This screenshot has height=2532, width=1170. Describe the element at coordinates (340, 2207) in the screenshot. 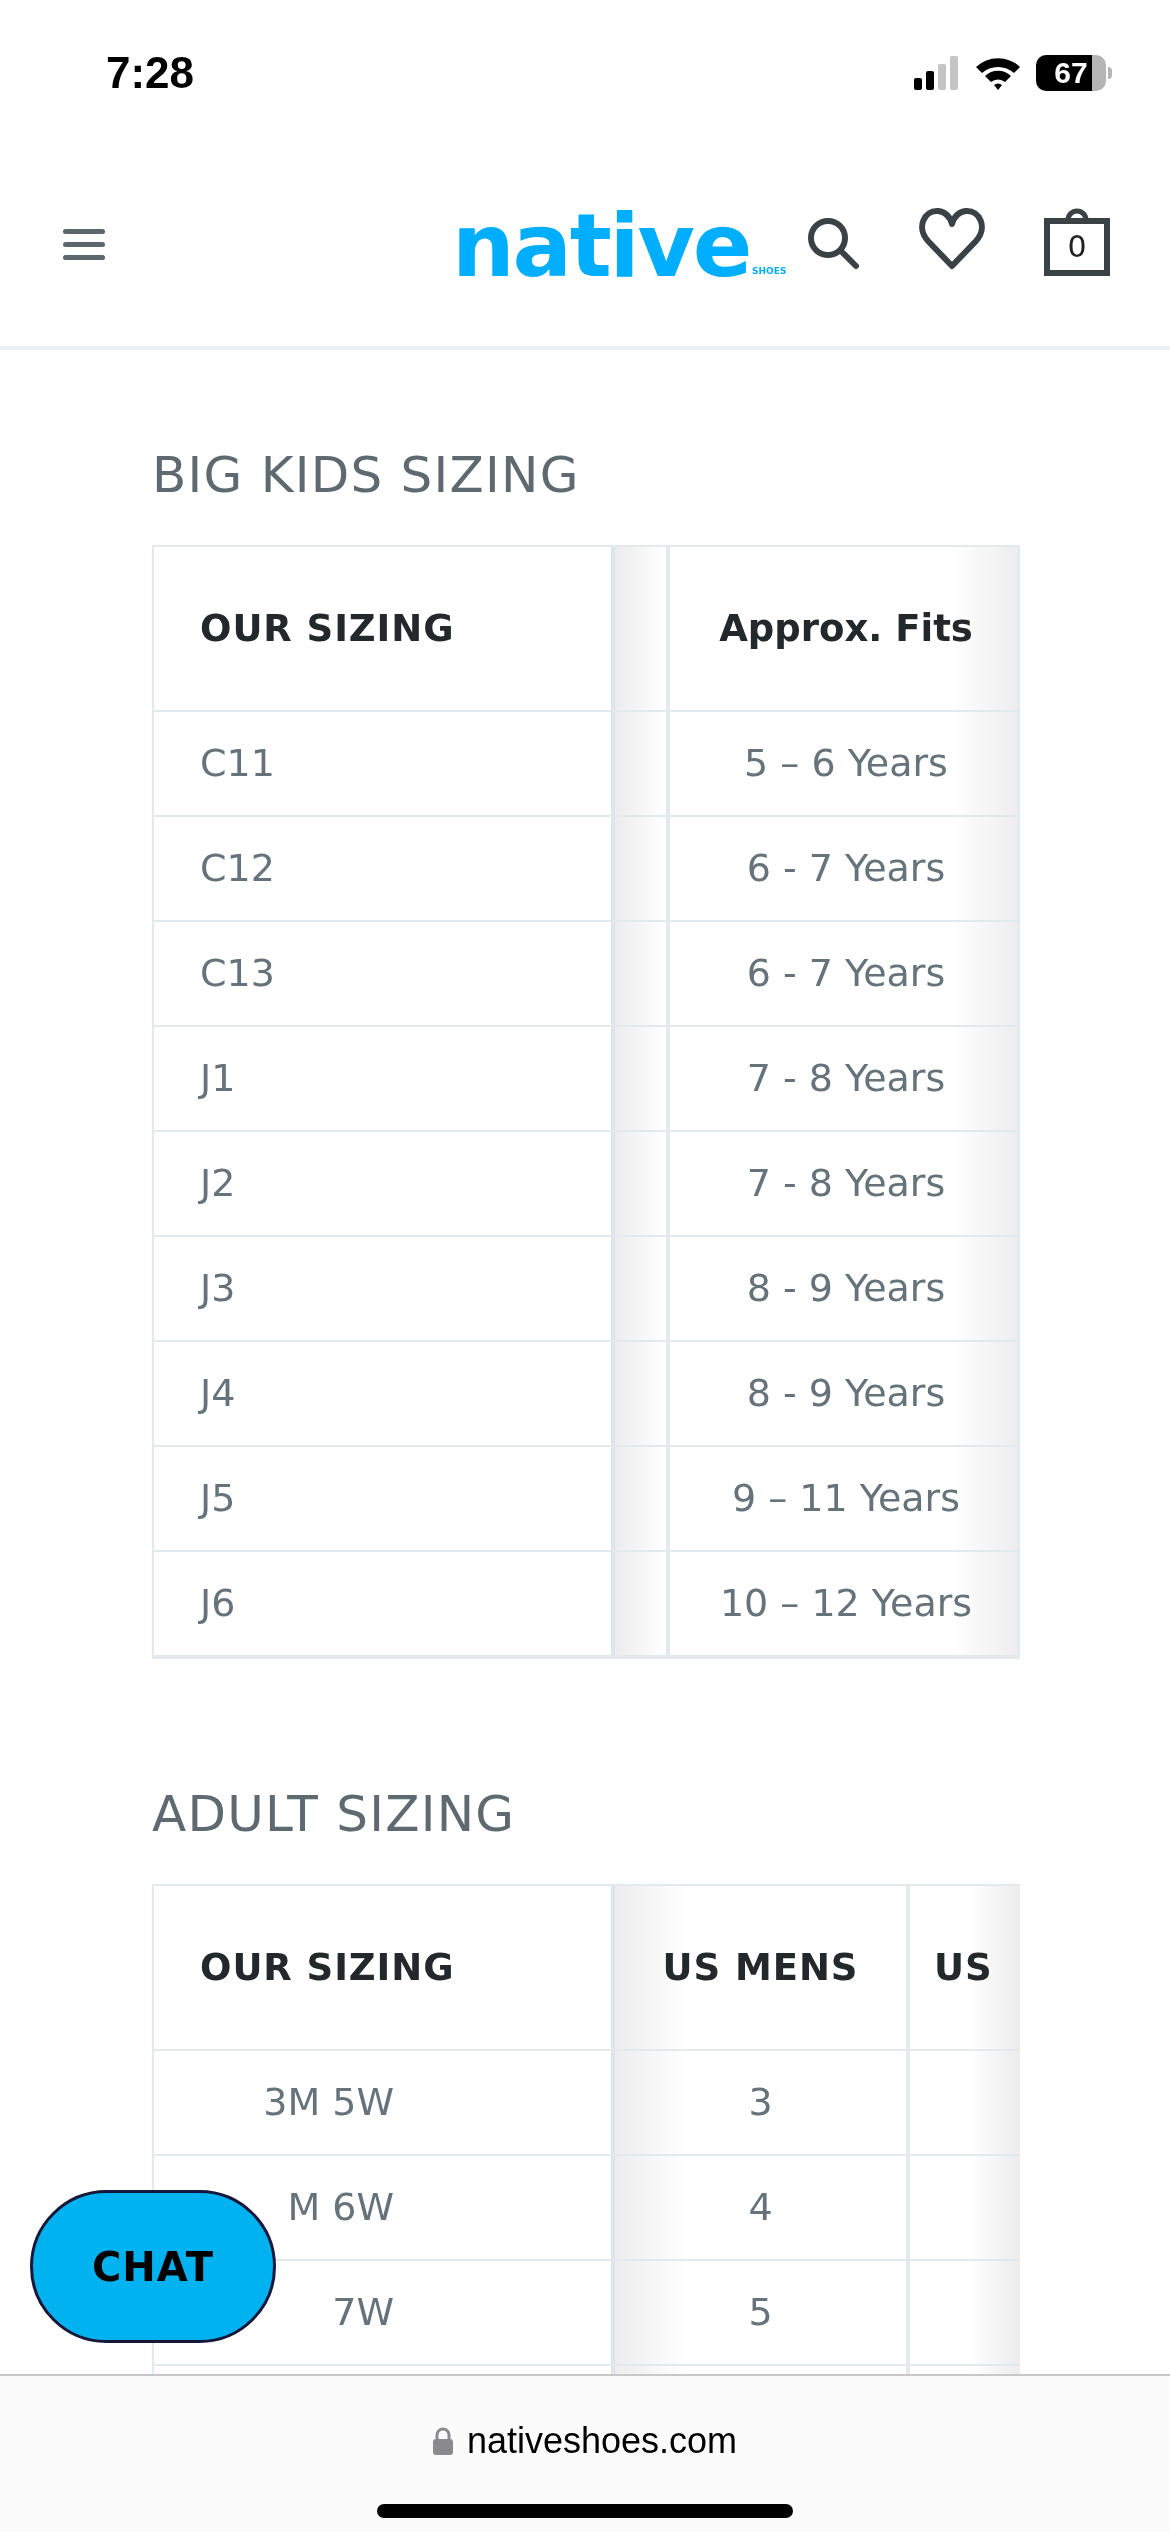

I see `table-cell-text: M 6W` at that location.